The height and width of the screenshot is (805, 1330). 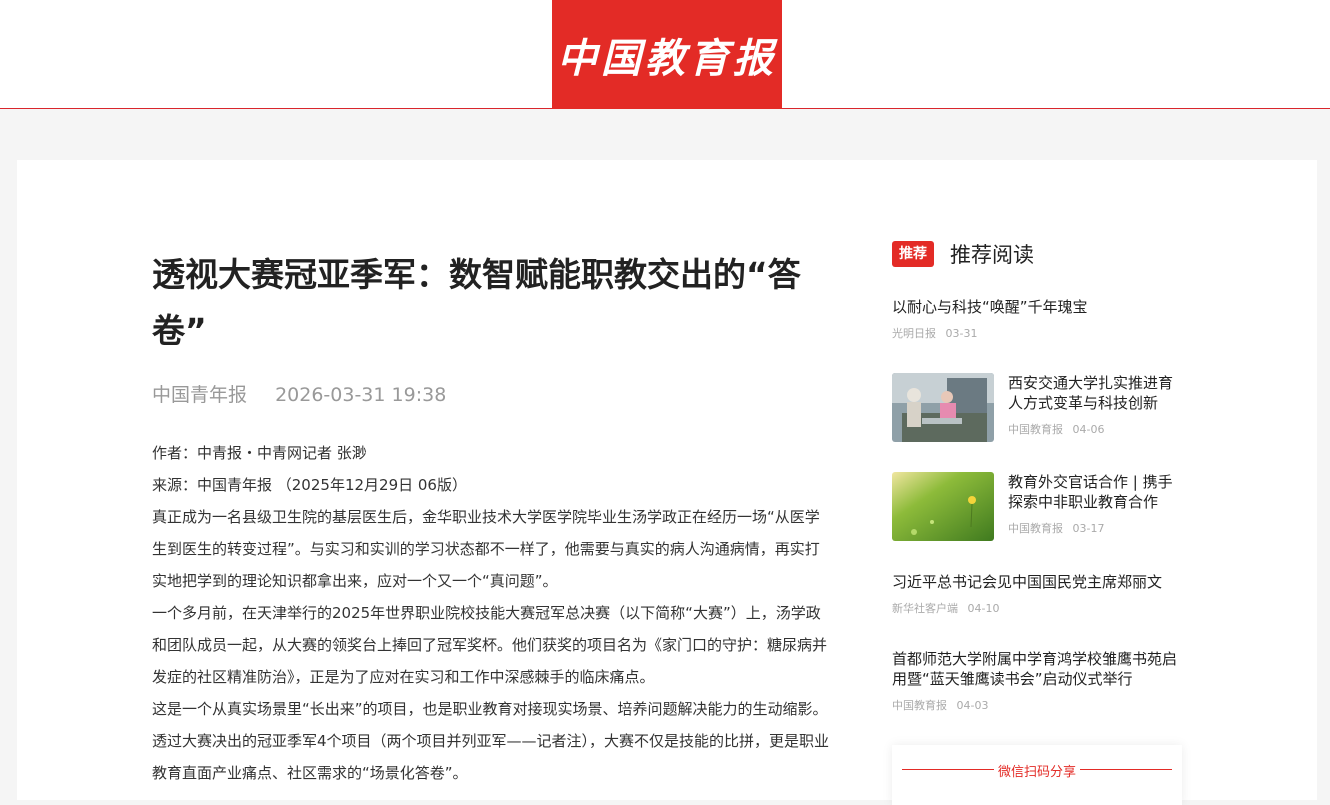 What do you see at coordinates (983, 608) in the screenshot?
I see `item-date: 04-10` at bounding box center [983, 608].